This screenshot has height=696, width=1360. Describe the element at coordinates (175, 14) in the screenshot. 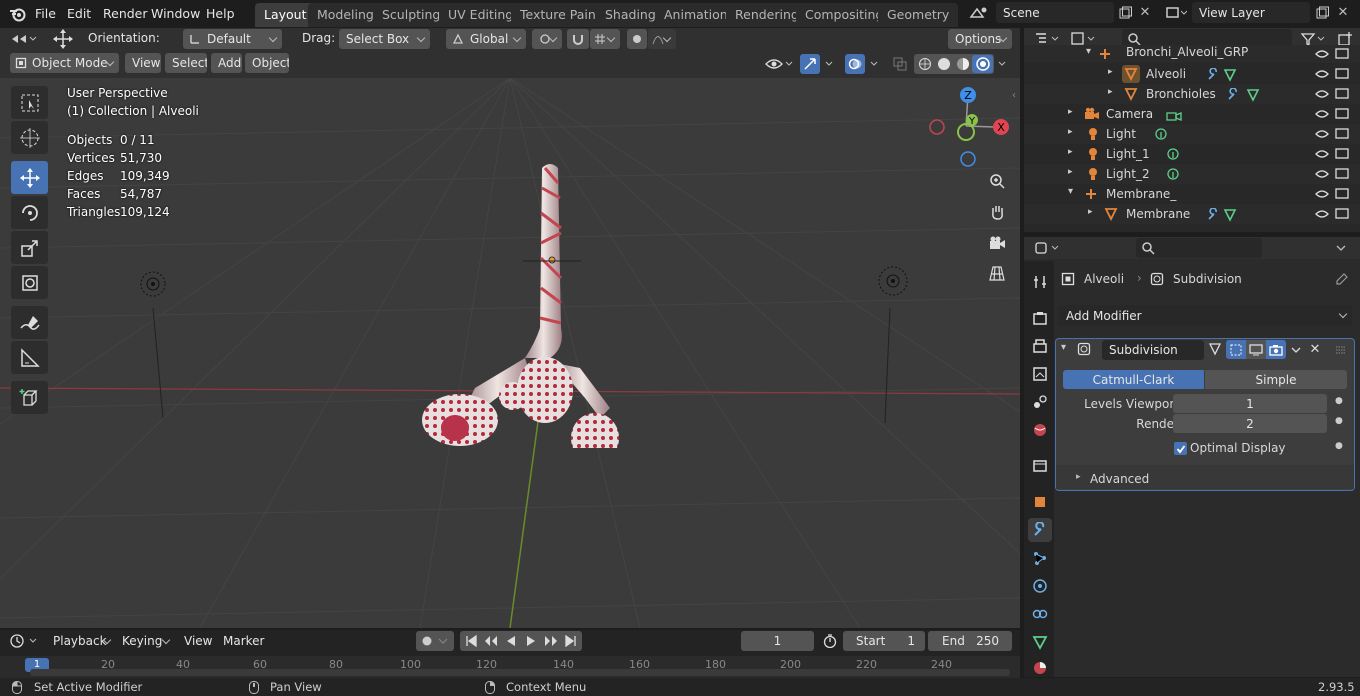

I see `menu-window: Window` at that location.